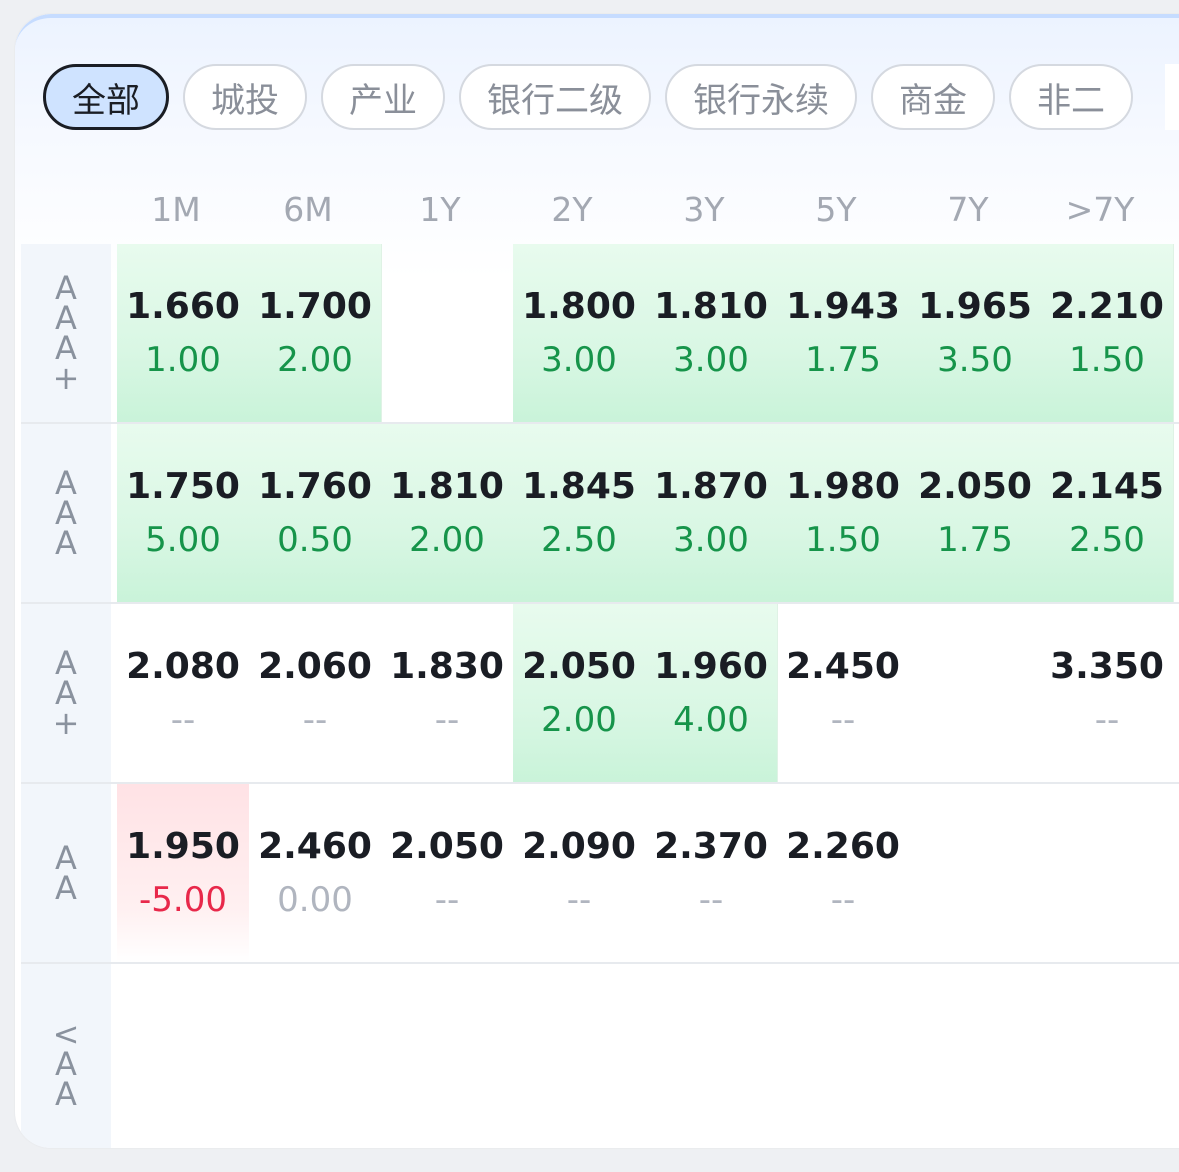 This screenshot has height=1172, width=1179. What do you see at coordinates (711, 486) in the screenshot?
I see `yield-value: 1.870` at bounding box center [711, 486].